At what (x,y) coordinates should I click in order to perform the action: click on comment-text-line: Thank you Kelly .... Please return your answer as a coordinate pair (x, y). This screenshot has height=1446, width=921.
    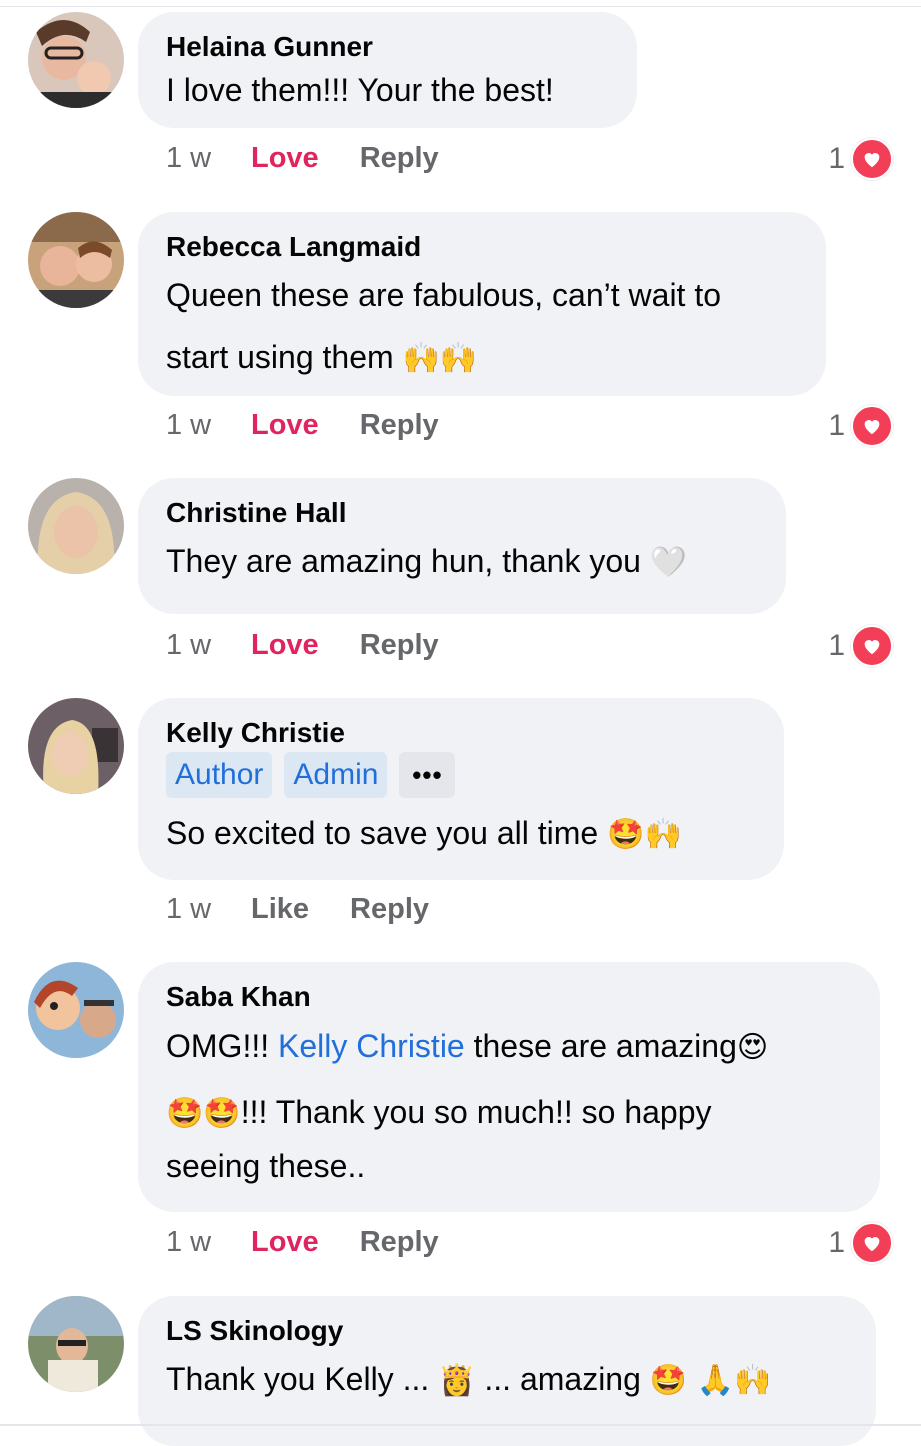
    Looking at the image, I should click on (302, 1379).